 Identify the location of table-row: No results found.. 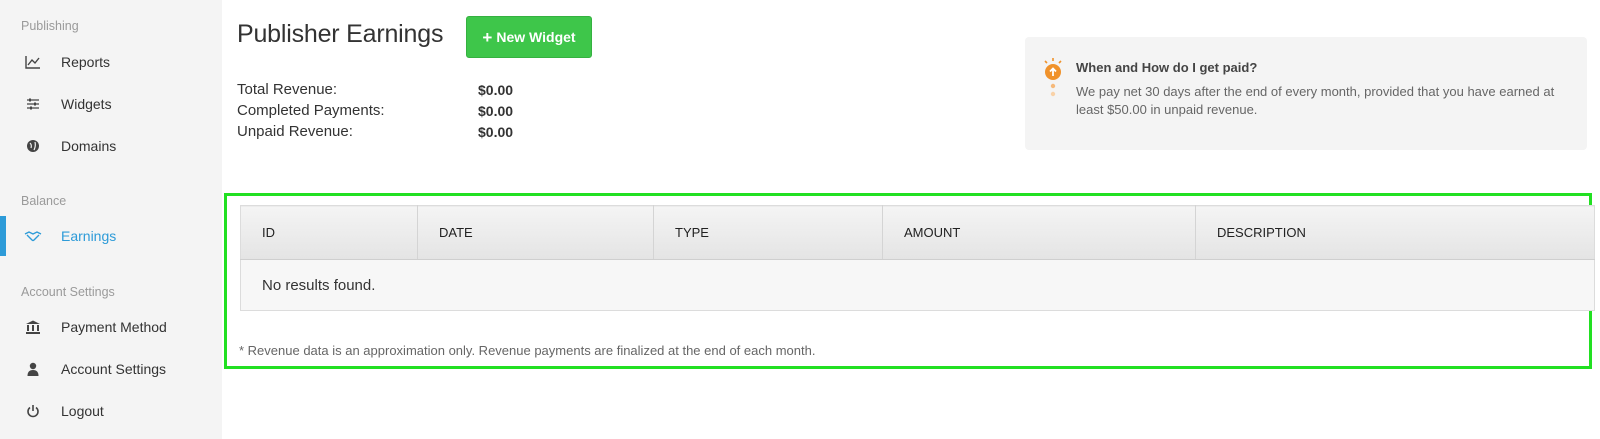
(917, 285).